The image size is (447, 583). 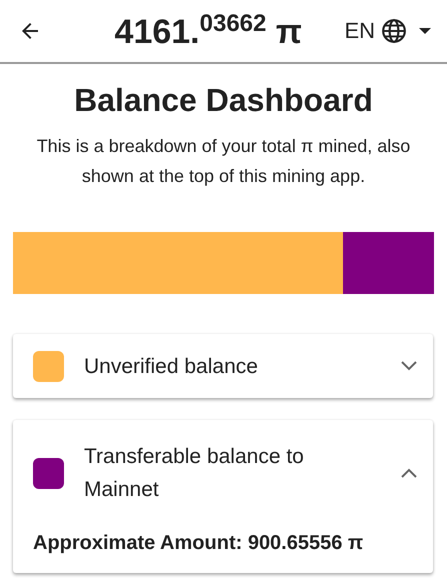 I want to click on balance-amount: 4161.$^{03662}$ π, so click(x=208, y=31).